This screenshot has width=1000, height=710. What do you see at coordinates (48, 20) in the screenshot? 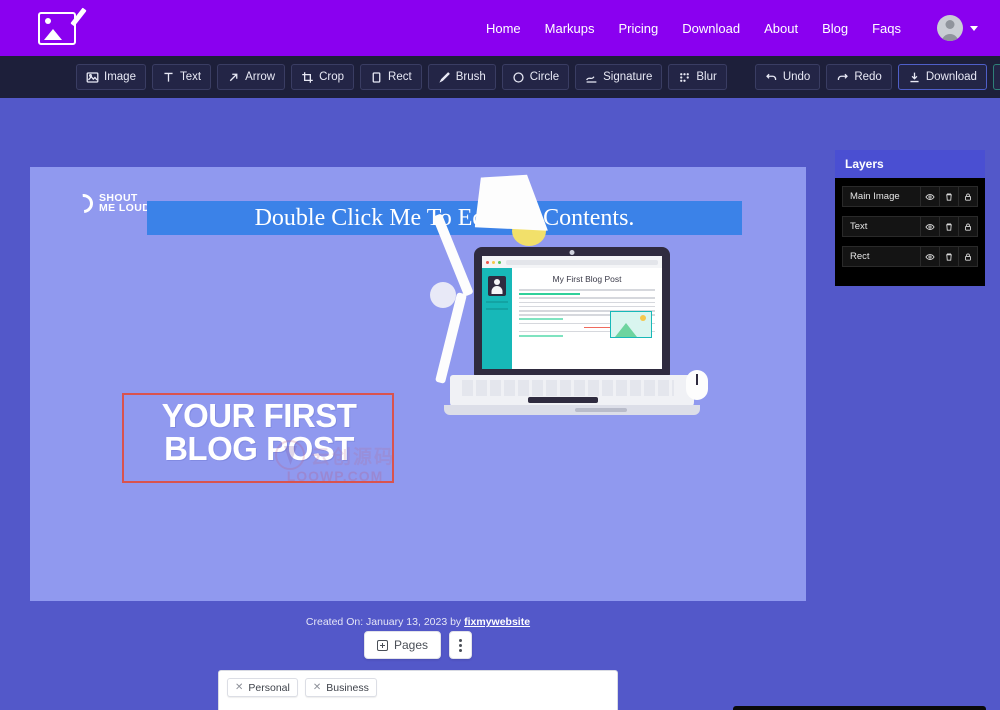
I see `logo-sun-shape` at bounding box center [48, 20].